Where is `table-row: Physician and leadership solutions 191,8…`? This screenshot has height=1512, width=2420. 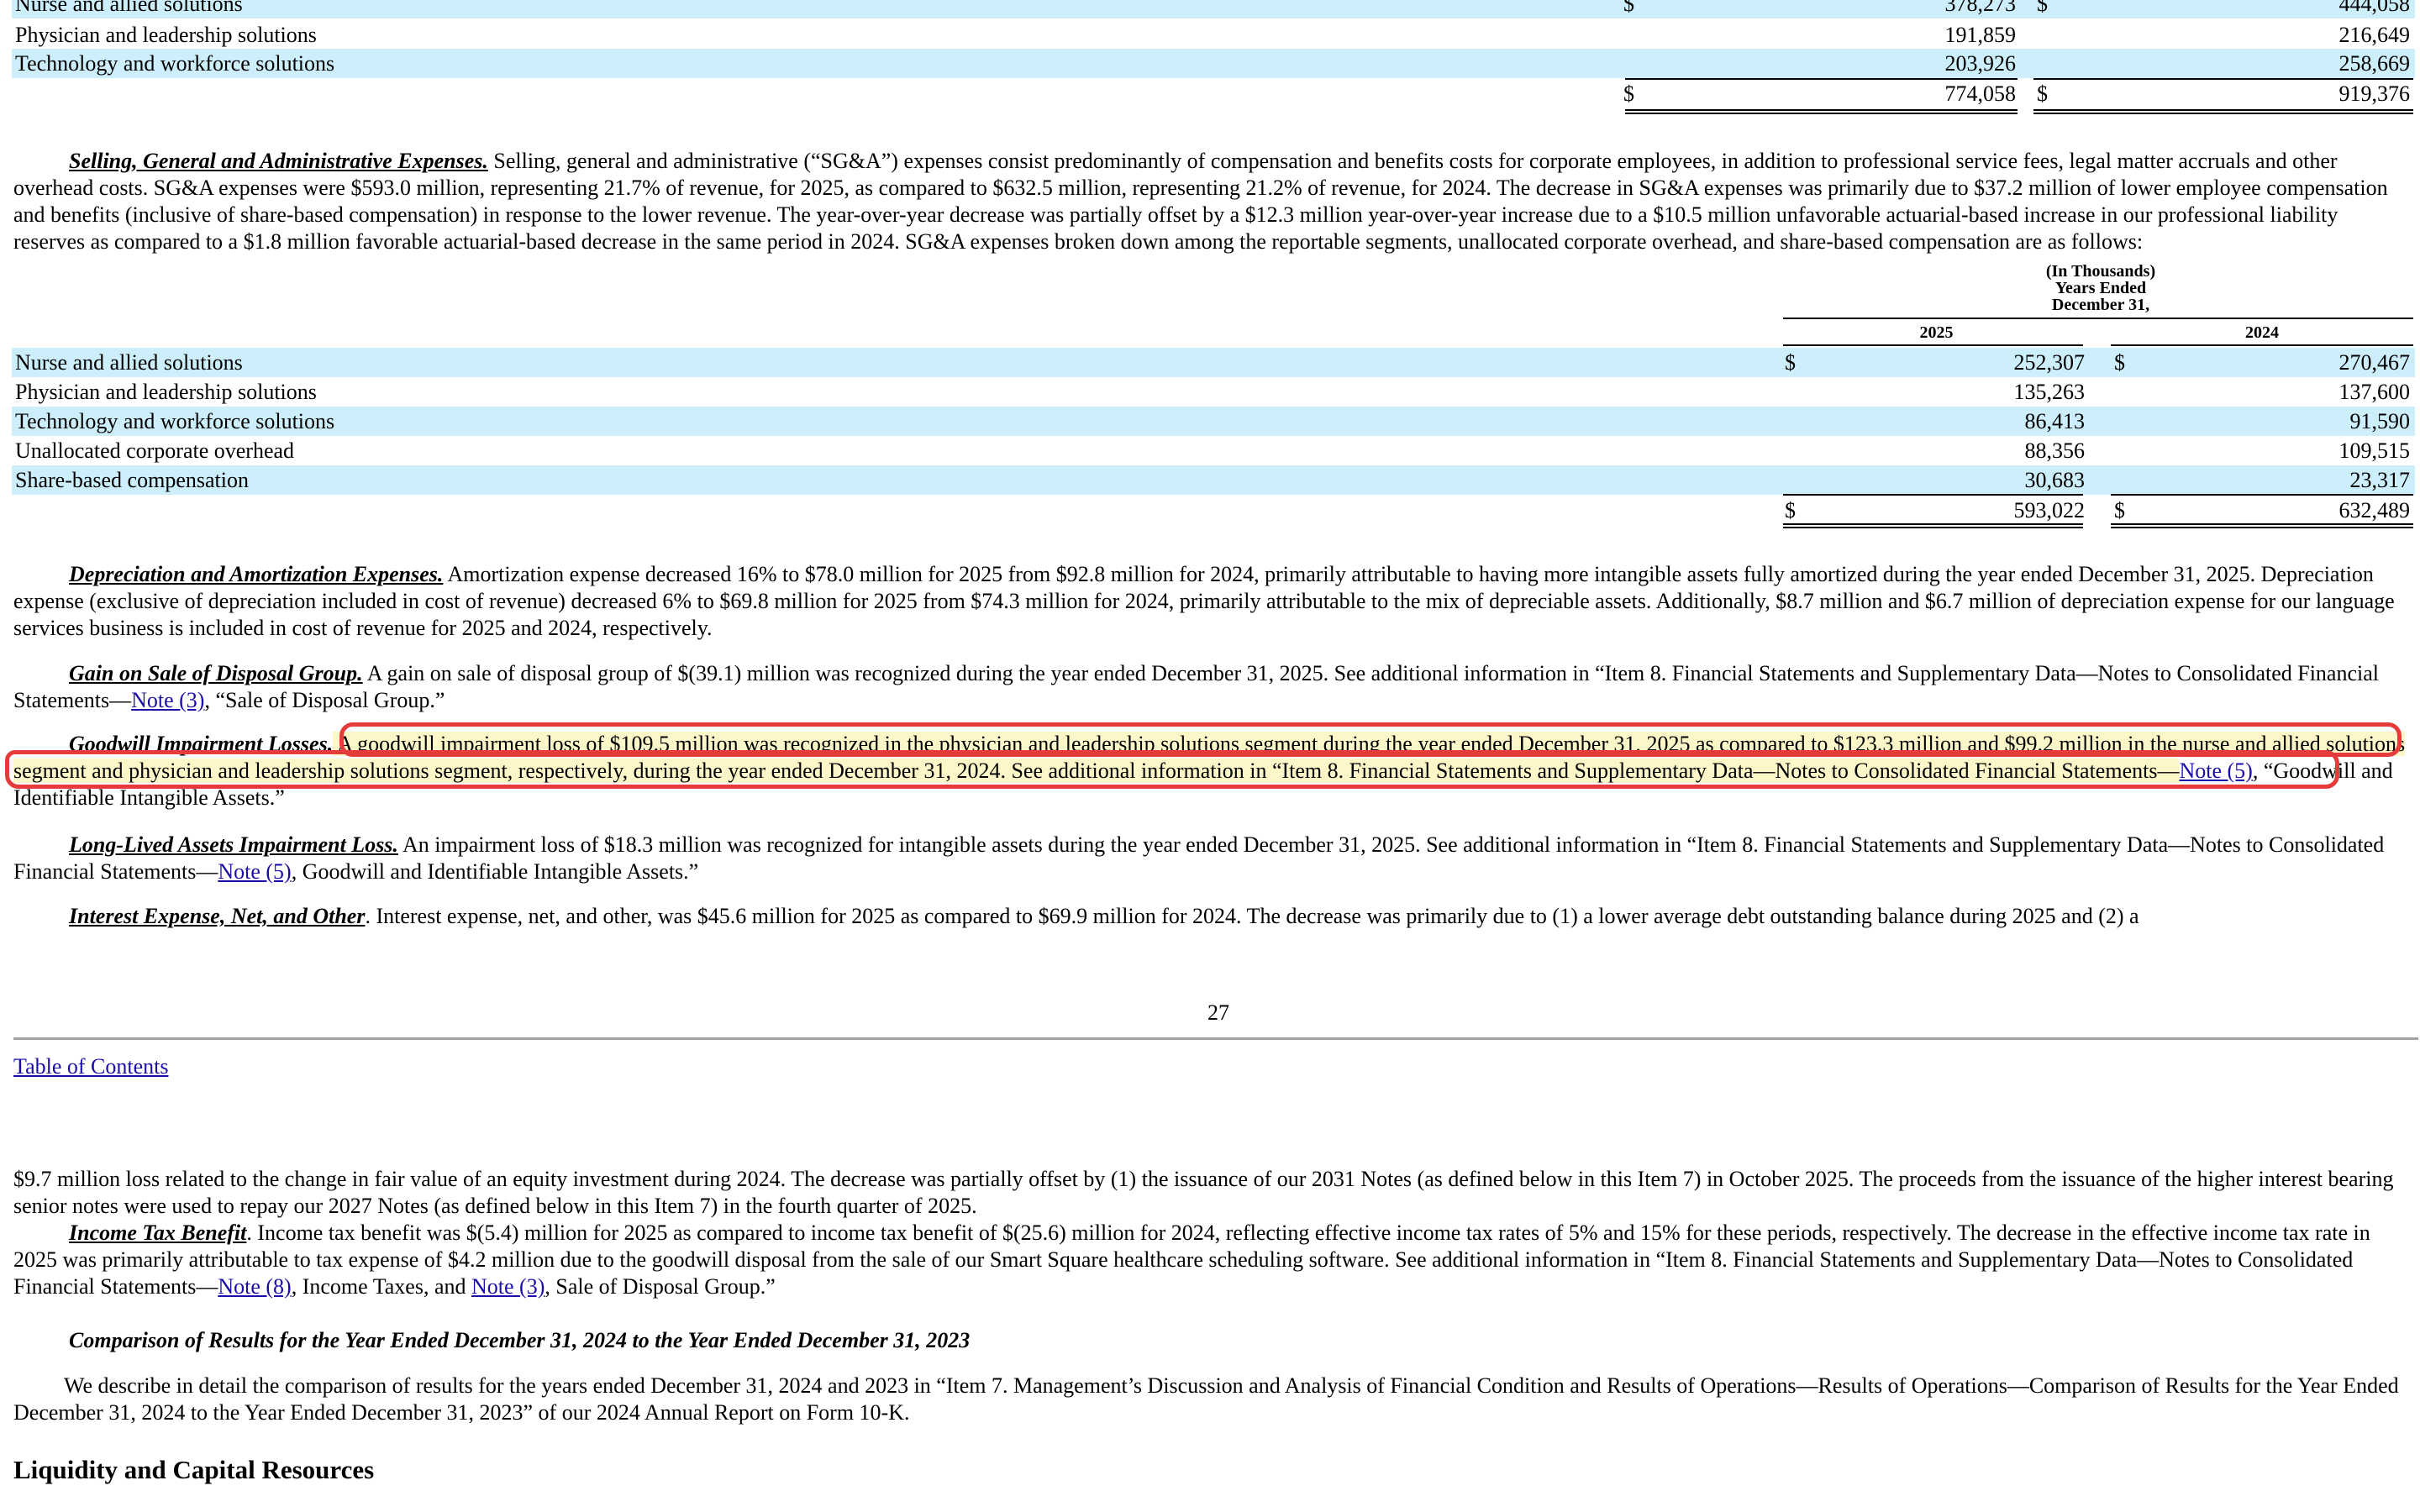
table-row: Physician and leadership solutions 191,8… is located at coordinates (1213, 35).